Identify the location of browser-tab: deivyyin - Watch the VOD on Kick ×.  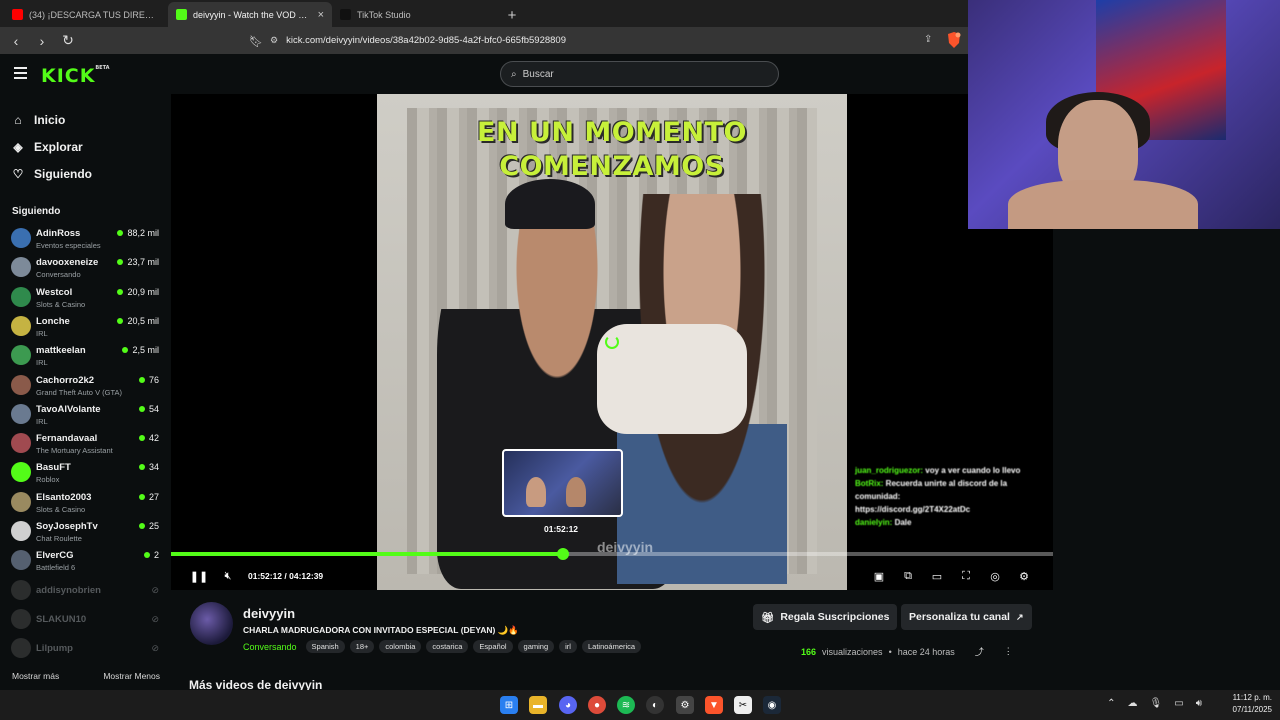
(250, 14).